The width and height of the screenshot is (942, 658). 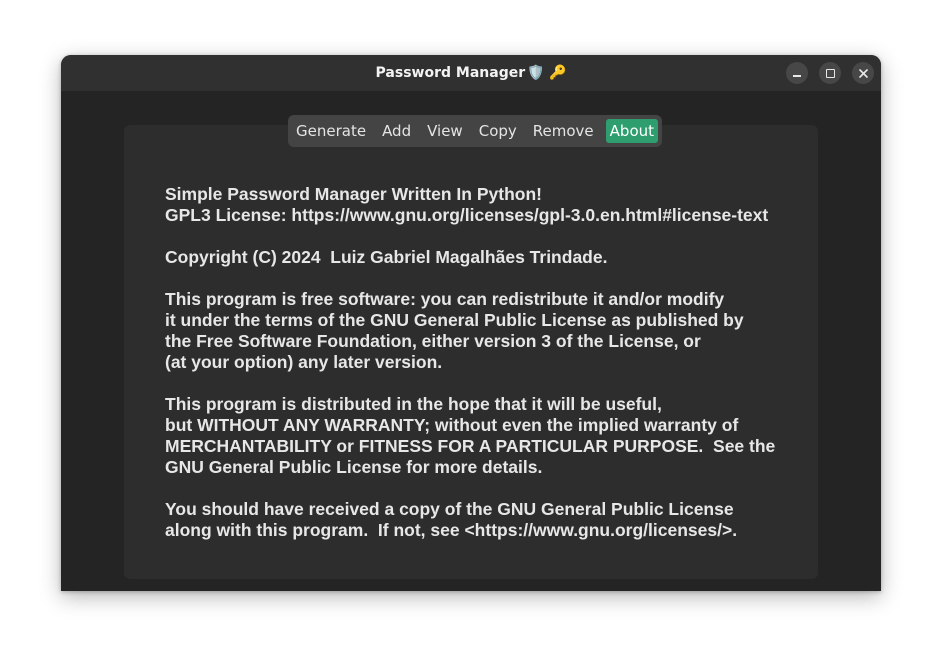 I want to click on tab-copy: Copy, so click(x=498, y=131).